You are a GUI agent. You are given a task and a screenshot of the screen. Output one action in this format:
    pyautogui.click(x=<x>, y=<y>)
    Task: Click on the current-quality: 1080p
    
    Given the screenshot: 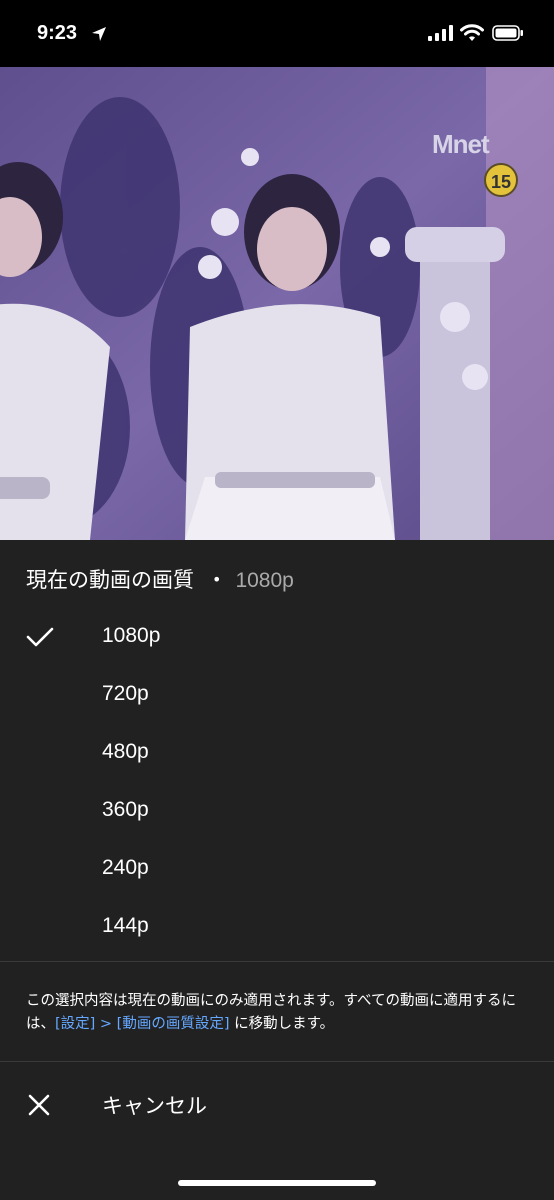 What is the action you would take?
    pyautogui.click(x=264, y=580)
    